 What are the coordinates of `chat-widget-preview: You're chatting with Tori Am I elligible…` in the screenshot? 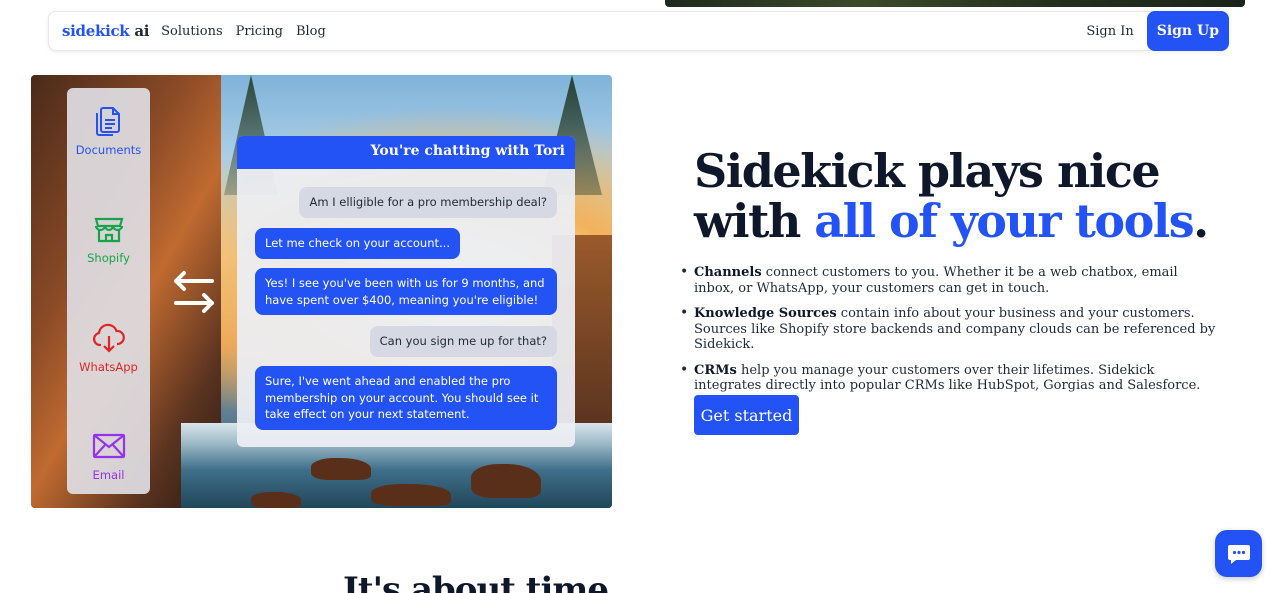 It's located at (406, 291).